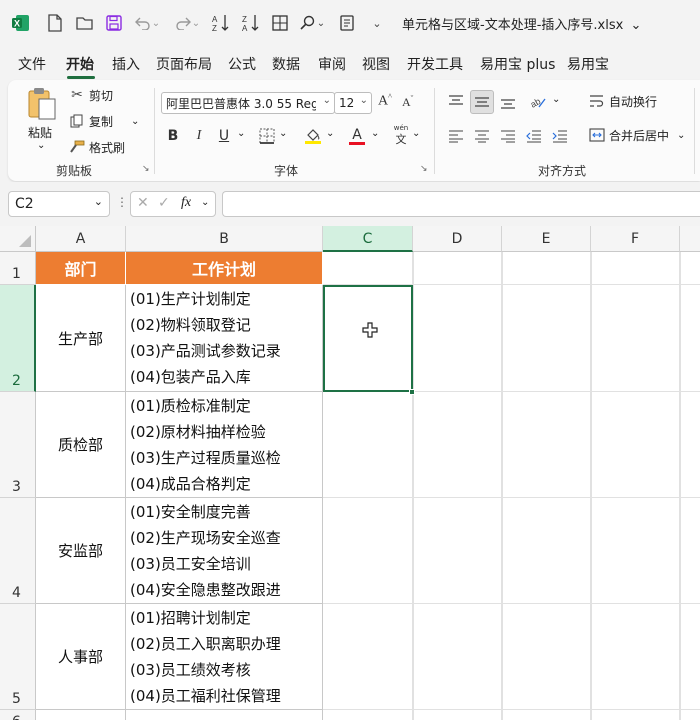 Image resolution: width=700 pixels, height=720 pixels. What do you see at coordinates (347, 23) in the screenshot?
I see `form-icon` at bounding box center [347, 23].